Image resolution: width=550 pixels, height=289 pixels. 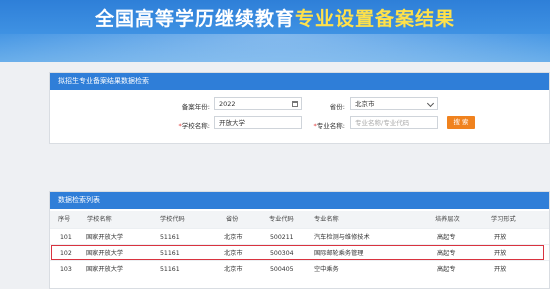 I want to click on page-title-highlight: 专业设置备案结果, so click(x=375, y=19).